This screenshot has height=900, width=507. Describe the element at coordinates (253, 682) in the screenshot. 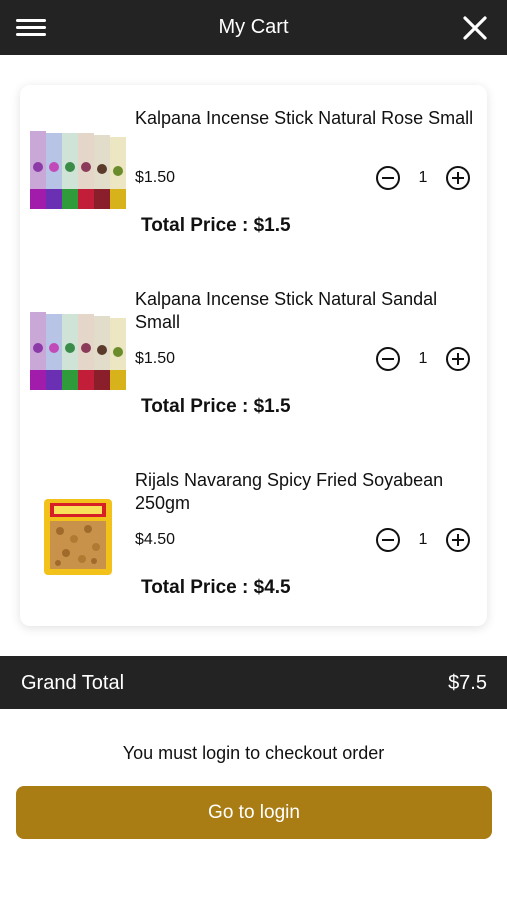

I see `grand-total-bar: Grand Total $7.5` at that location.